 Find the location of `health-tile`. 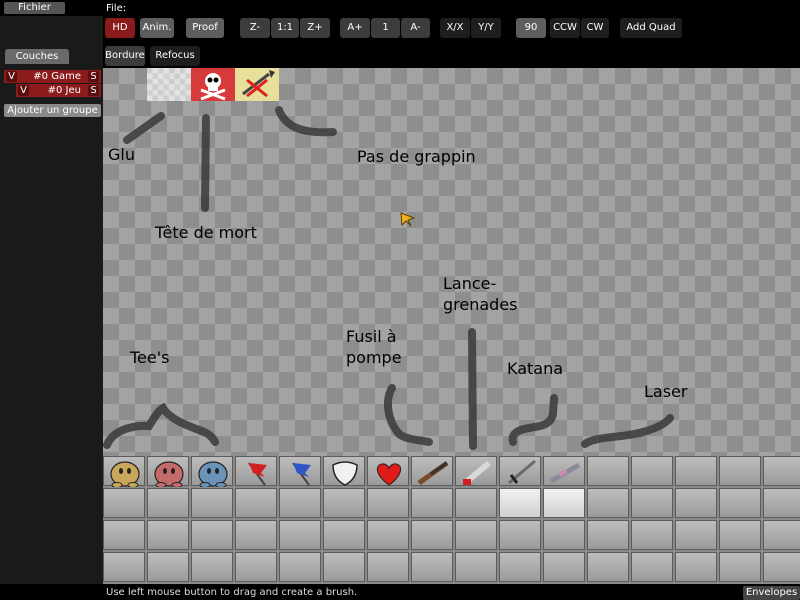

health-tile is located at coordinates (388, 471).